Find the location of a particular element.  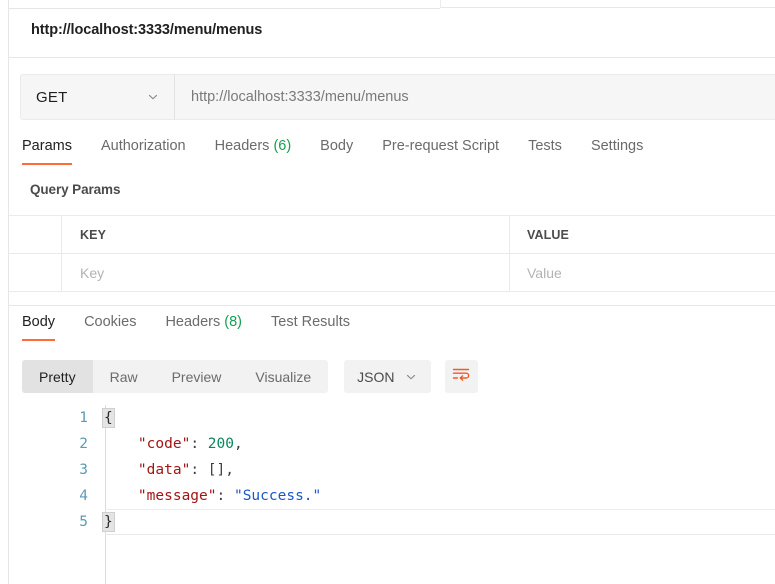

response-format-select: JSON is located at coordinates (387, 376).